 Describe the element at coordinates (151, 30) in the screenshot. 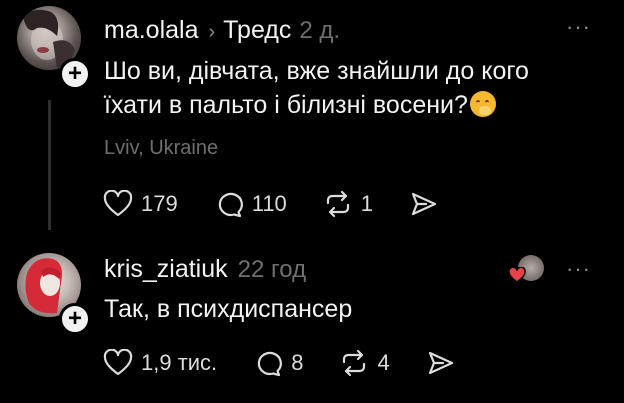

I see `username: ma.olala` at that location.